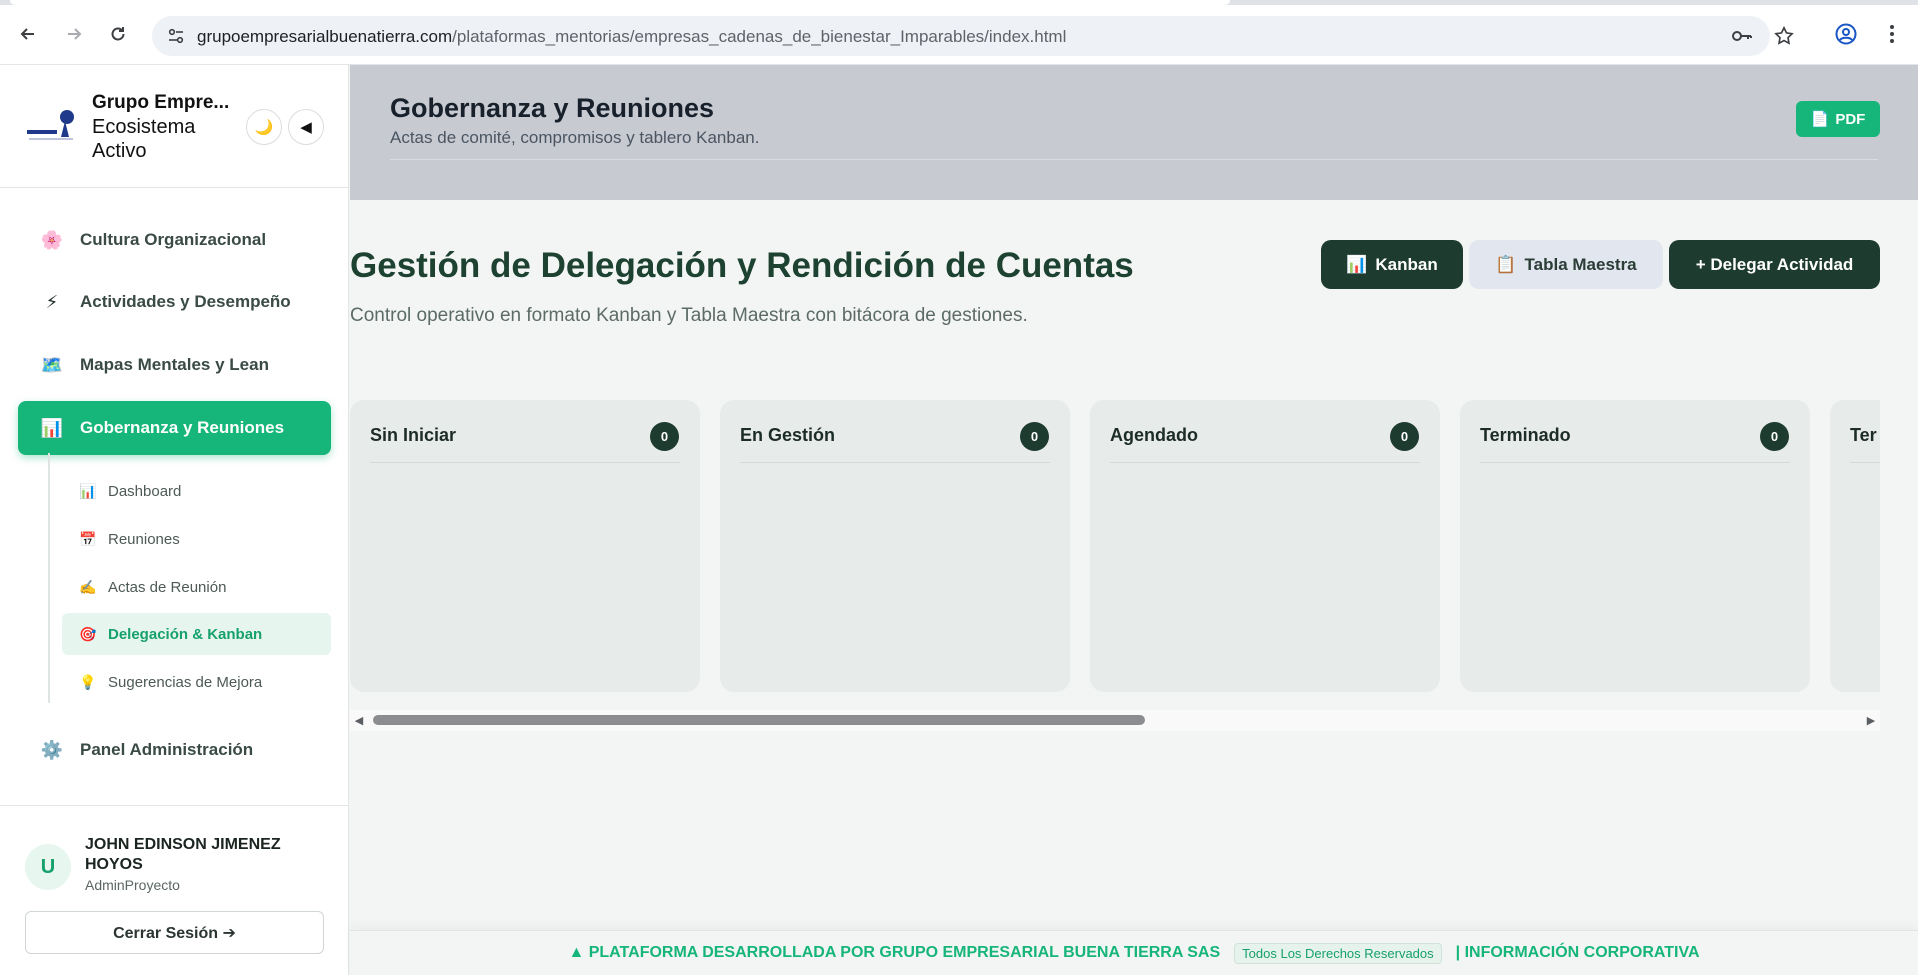 The height and width of the screenshot is (975, 1918). I want to click on header-divider, so click(1134, 159).